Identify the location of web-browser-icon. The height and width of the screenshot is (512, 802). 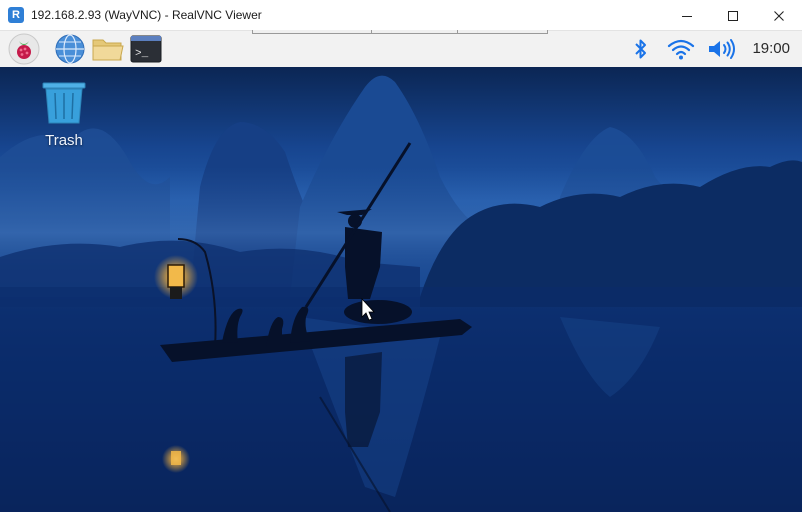
(70, 49).